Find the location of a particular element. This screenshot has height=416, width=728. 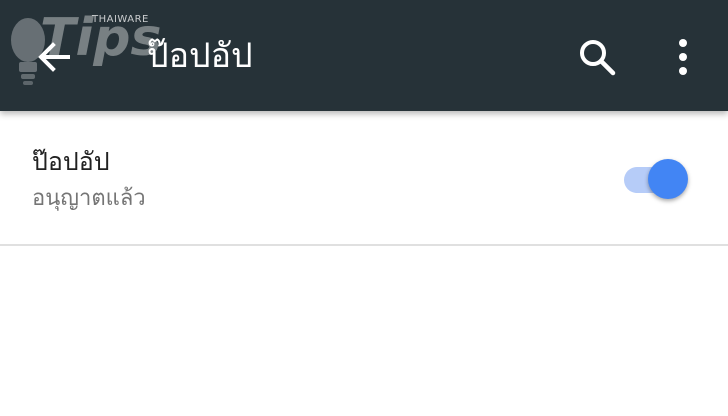

setting-summary: อนุญาตแล้ว is located at coordinates (89, 198).